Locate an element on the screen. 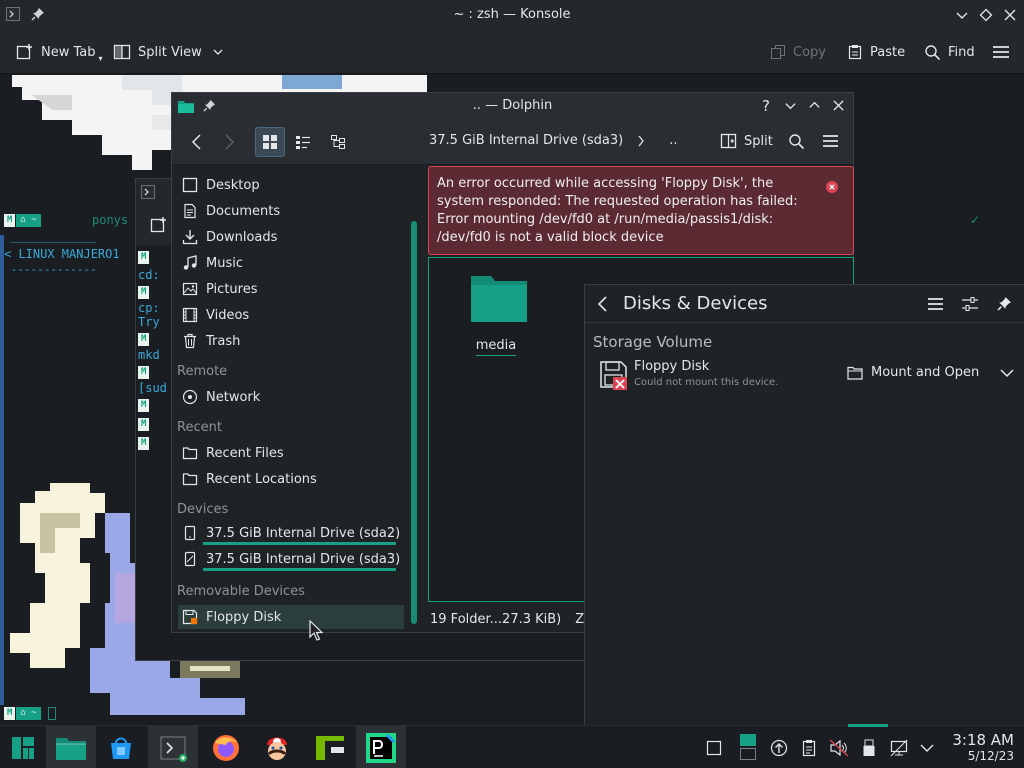 The height and width of the screenshot is (768, 1024). task-pycharm is located at coordinates (381, 747).